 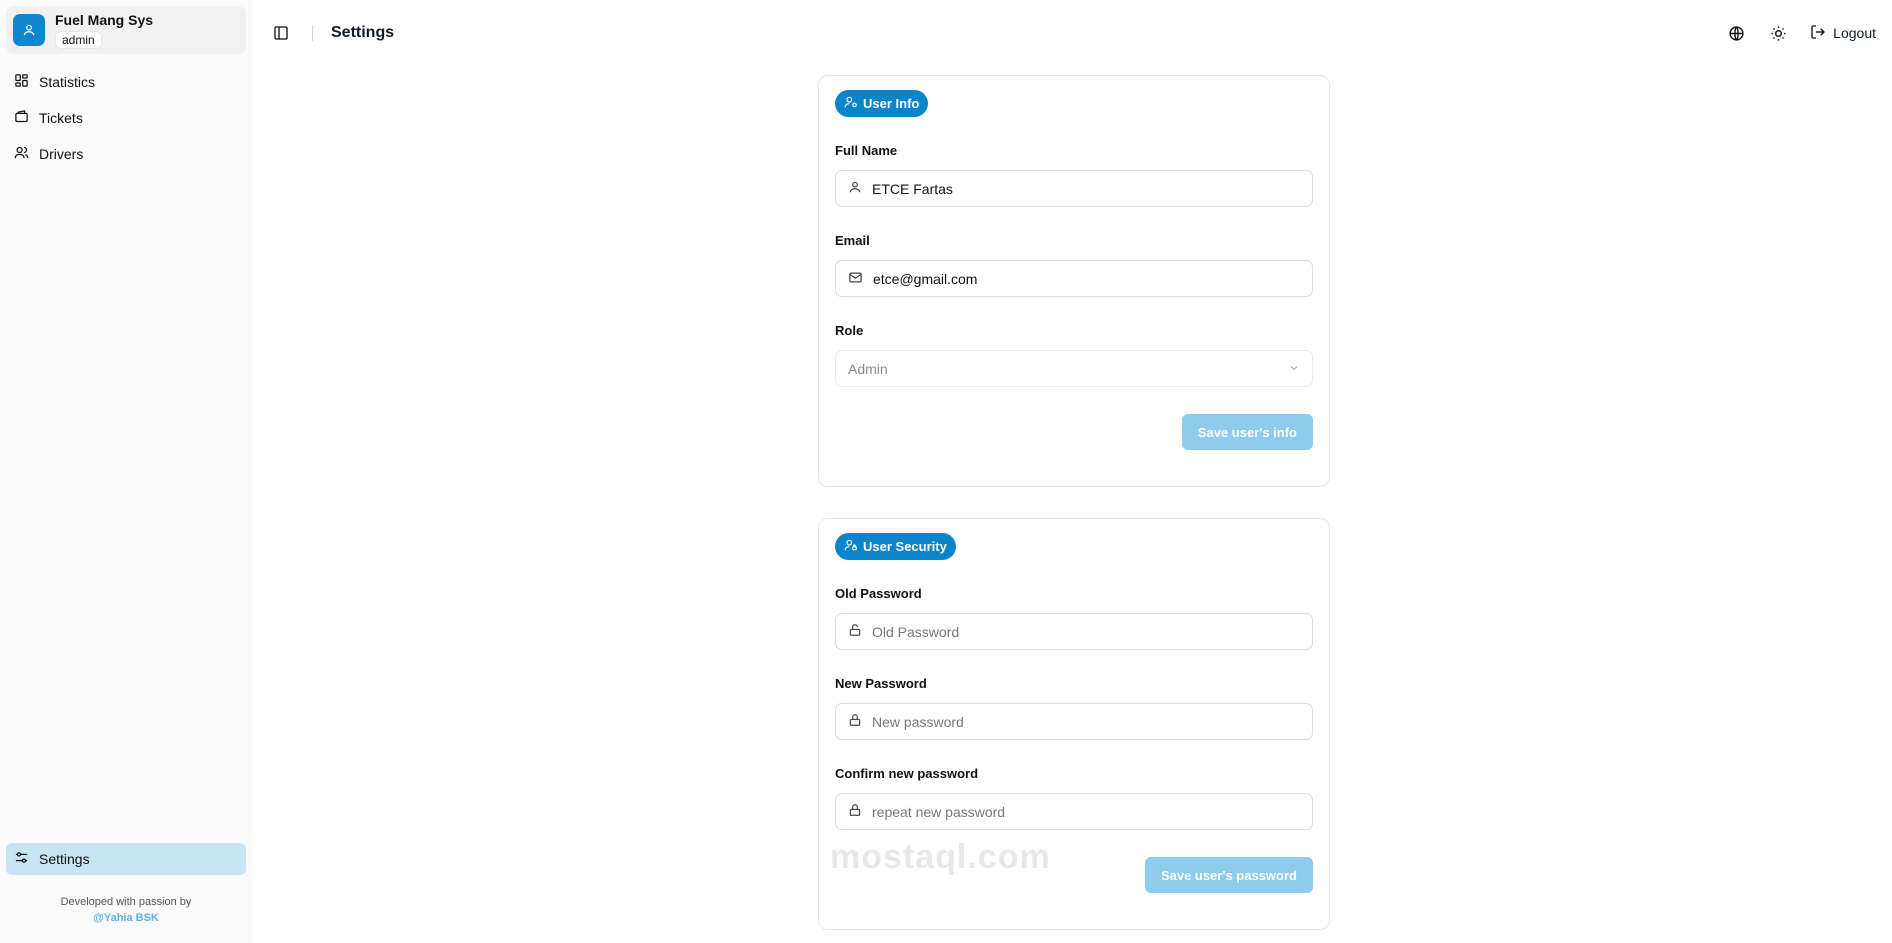 What do you see at coordinates (866, 150) in the screenshot?
I see `full-name-label: Full Name` at bounding box center [866, 150].